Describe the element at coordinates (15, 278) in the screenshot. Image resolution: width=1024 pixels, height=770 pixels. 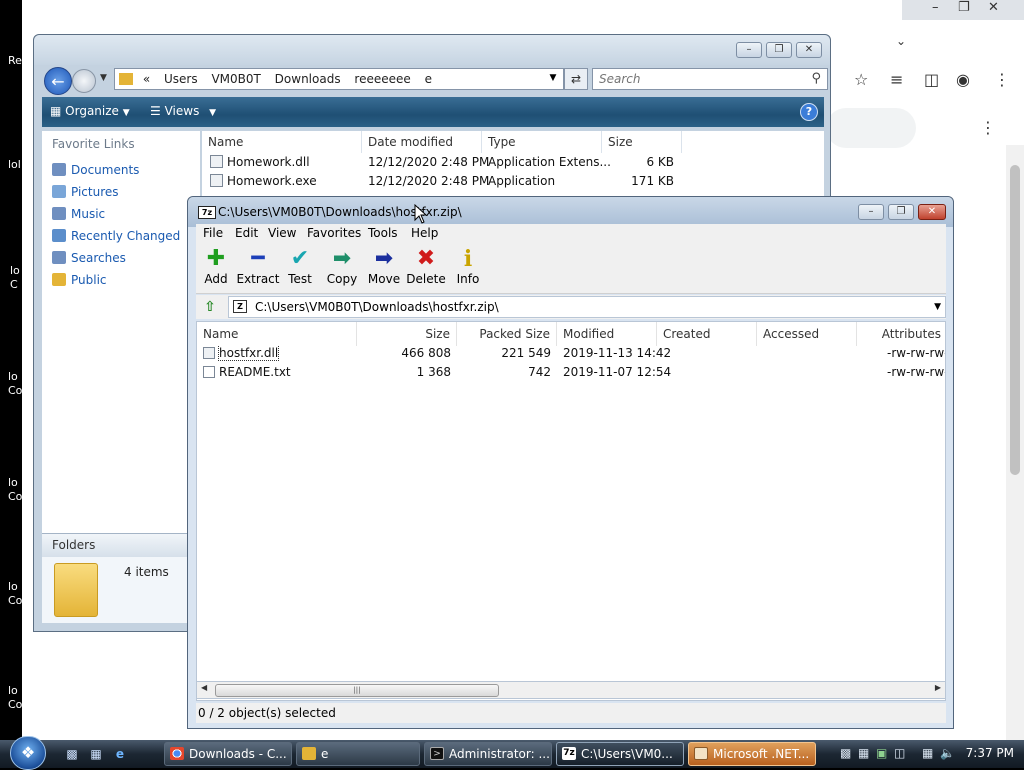
I see `desktop-label-3: lo C` at that location.